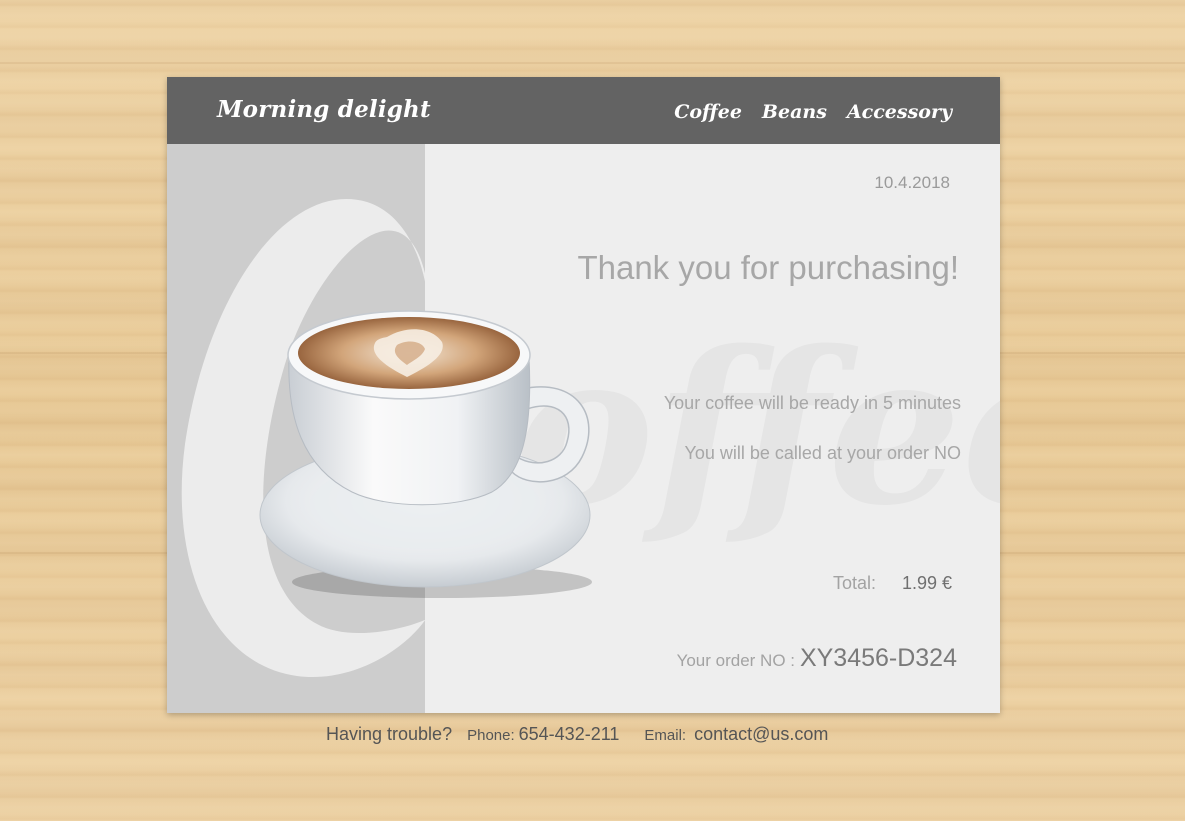 The height and width of the screenshot is (821, 1185). What do you see at coordinates (854, 583) in the screenshot?
I see `total-label: Total:` at bounding box center [854, 583].